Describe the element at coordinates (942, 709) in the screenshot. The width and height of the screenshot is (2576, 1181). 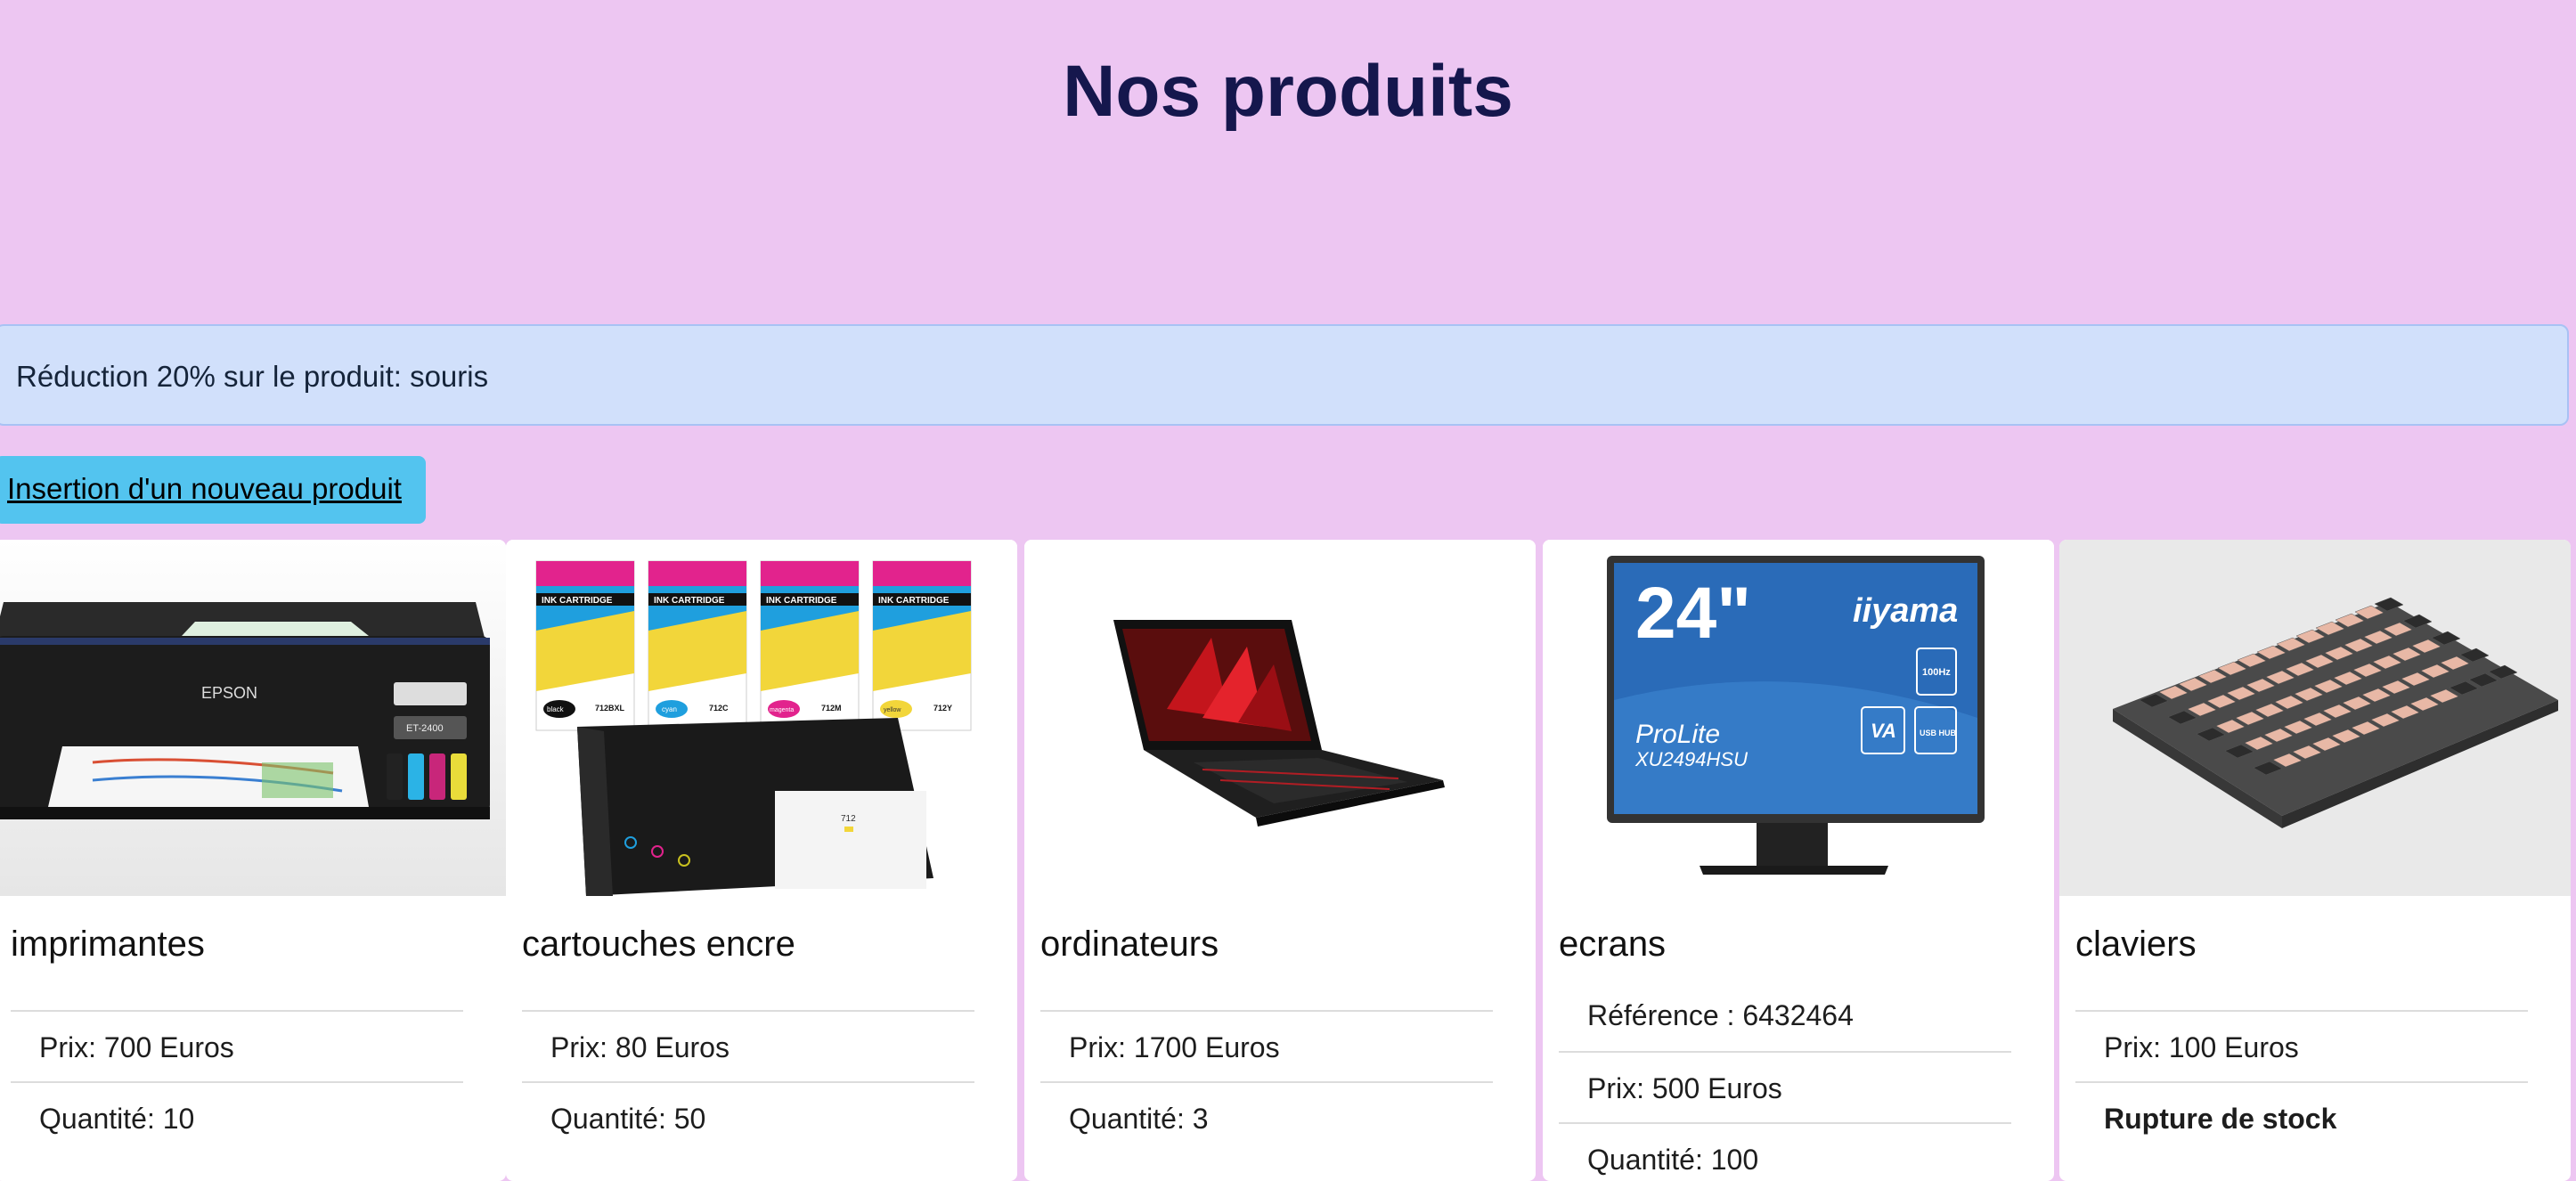
I see `svg-text: 712Y` at that location.